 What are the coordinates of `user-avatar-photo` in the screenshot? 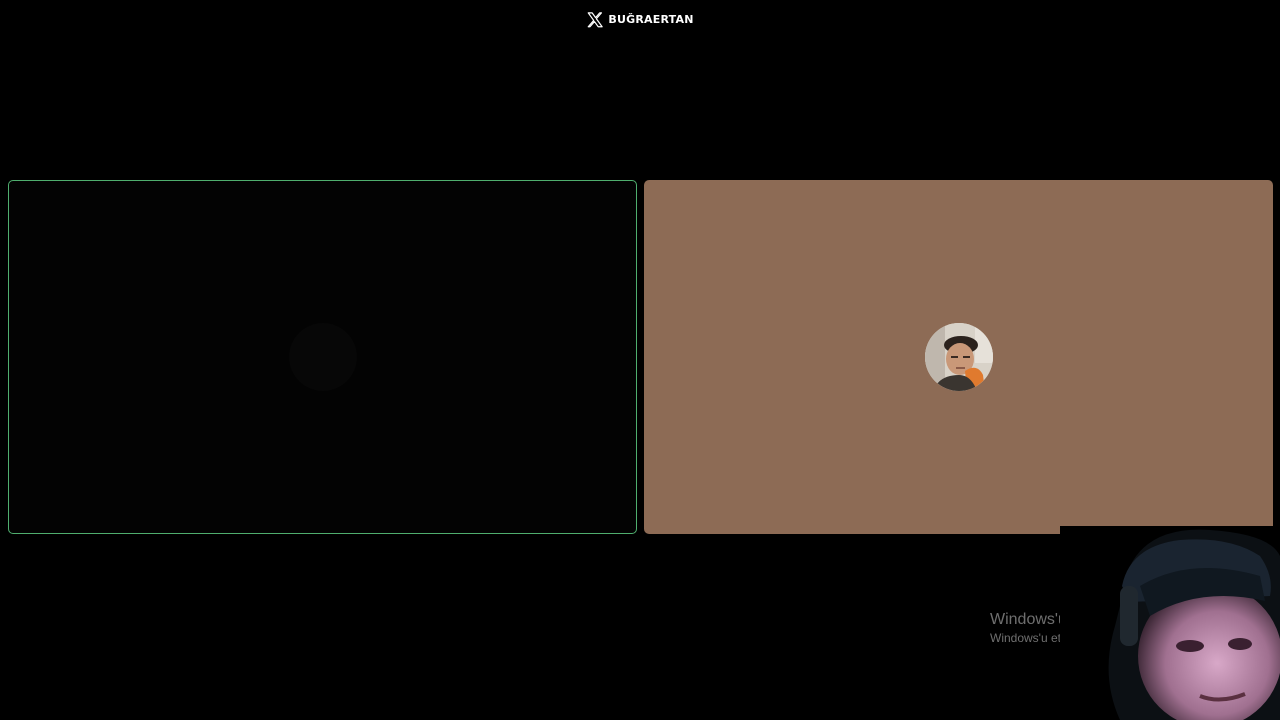 It's located at (958, 357).